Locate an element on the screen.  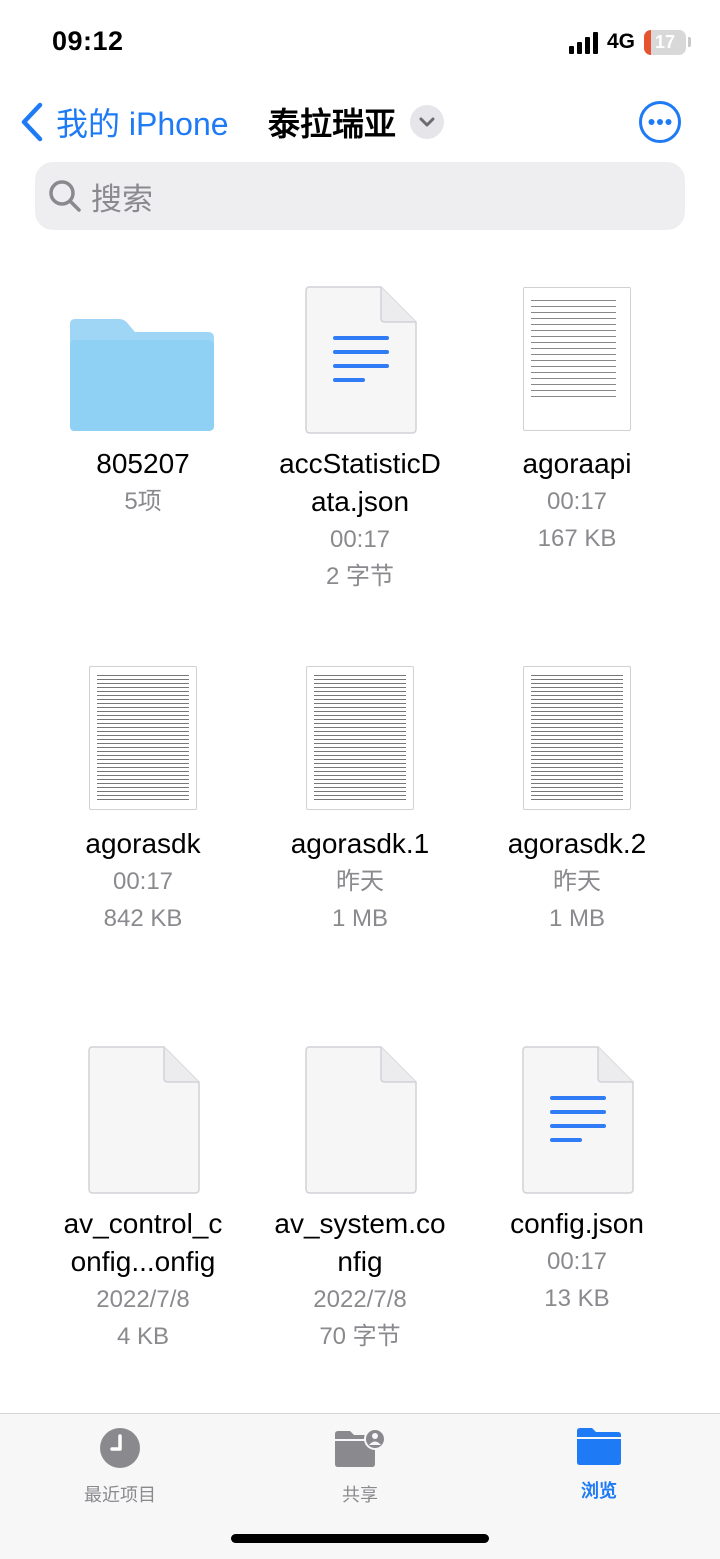
file-item-agorasdk: agorasdk 00:17 842 KB is located at coordinates (143, 799).